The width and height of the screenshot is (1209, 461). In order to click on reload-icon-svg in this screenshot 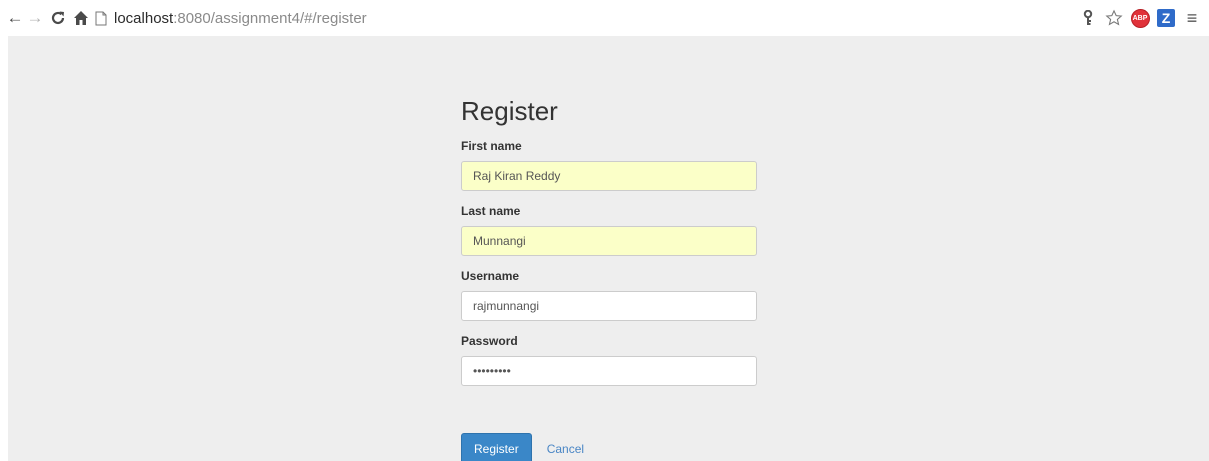, I will do `click(58, 18)`.